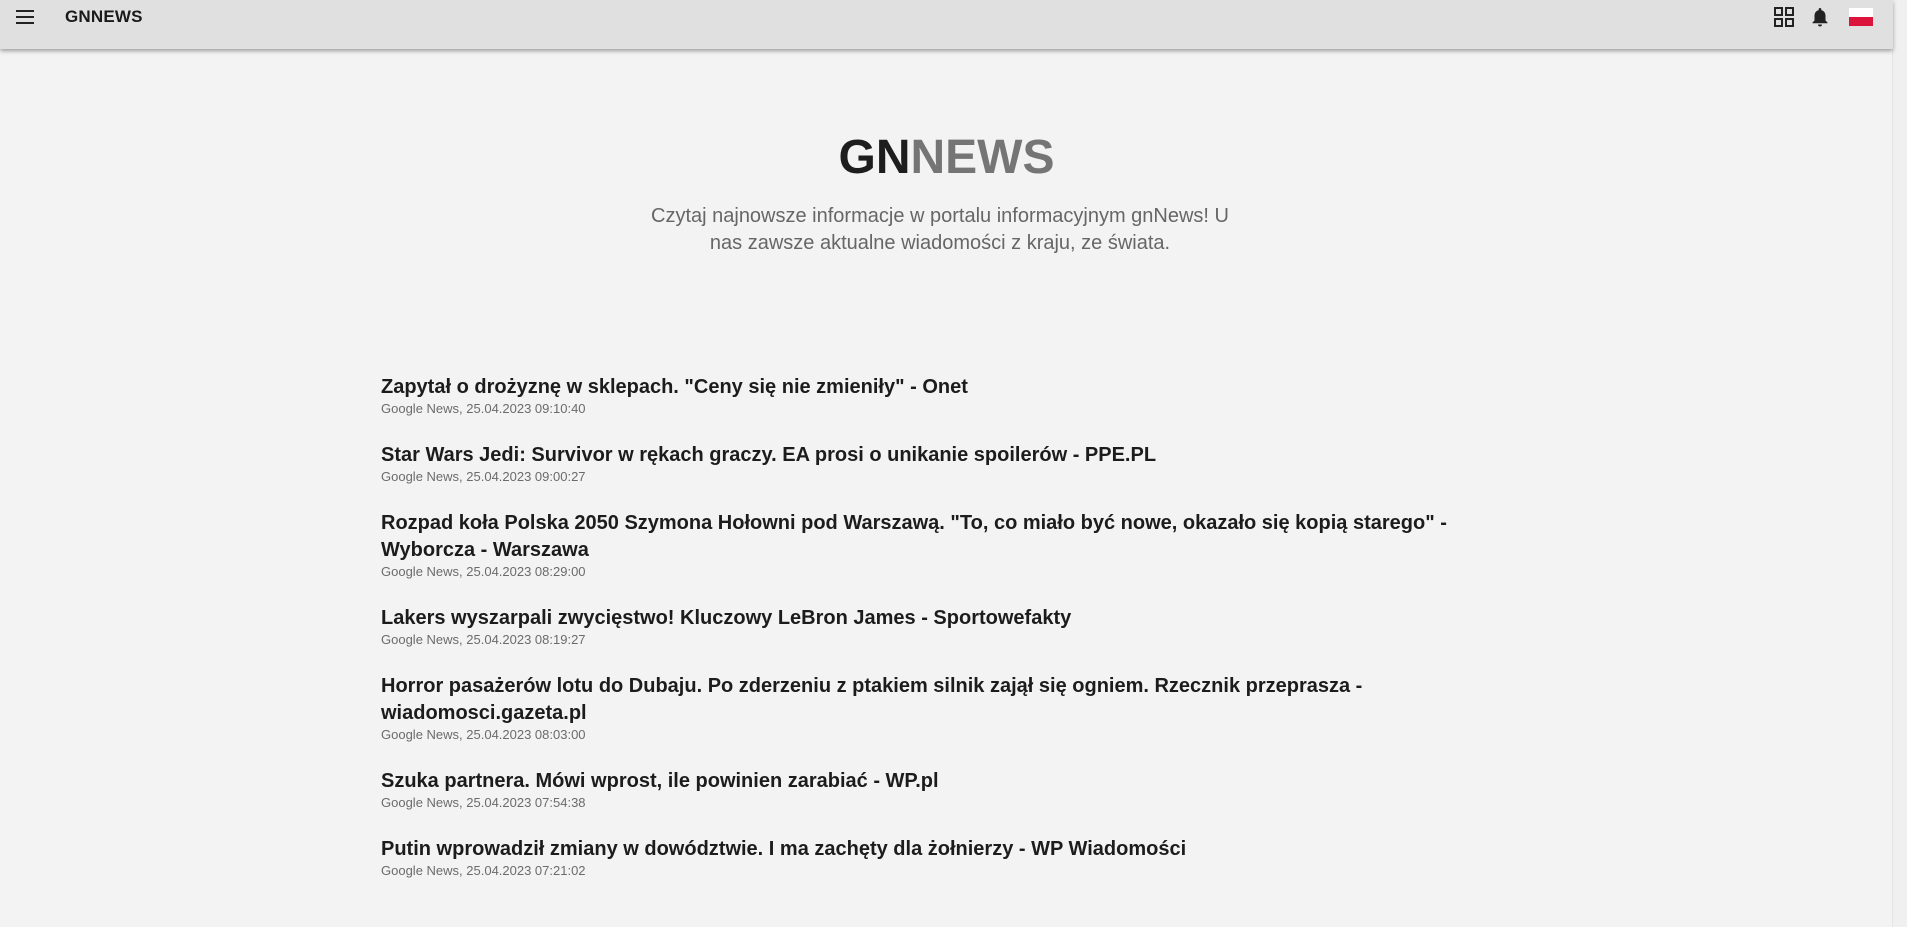  I want to click on grid-apps-icon, so click(1784, 17).